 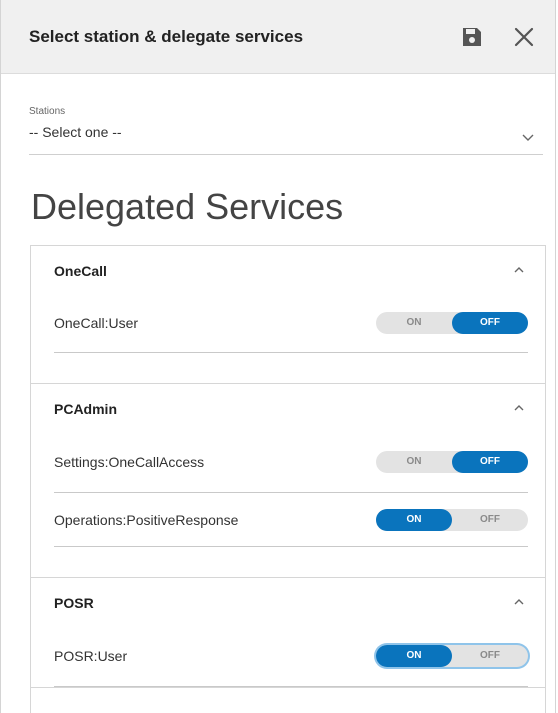 I want to click on save-icon, so click(x=472, y=36).